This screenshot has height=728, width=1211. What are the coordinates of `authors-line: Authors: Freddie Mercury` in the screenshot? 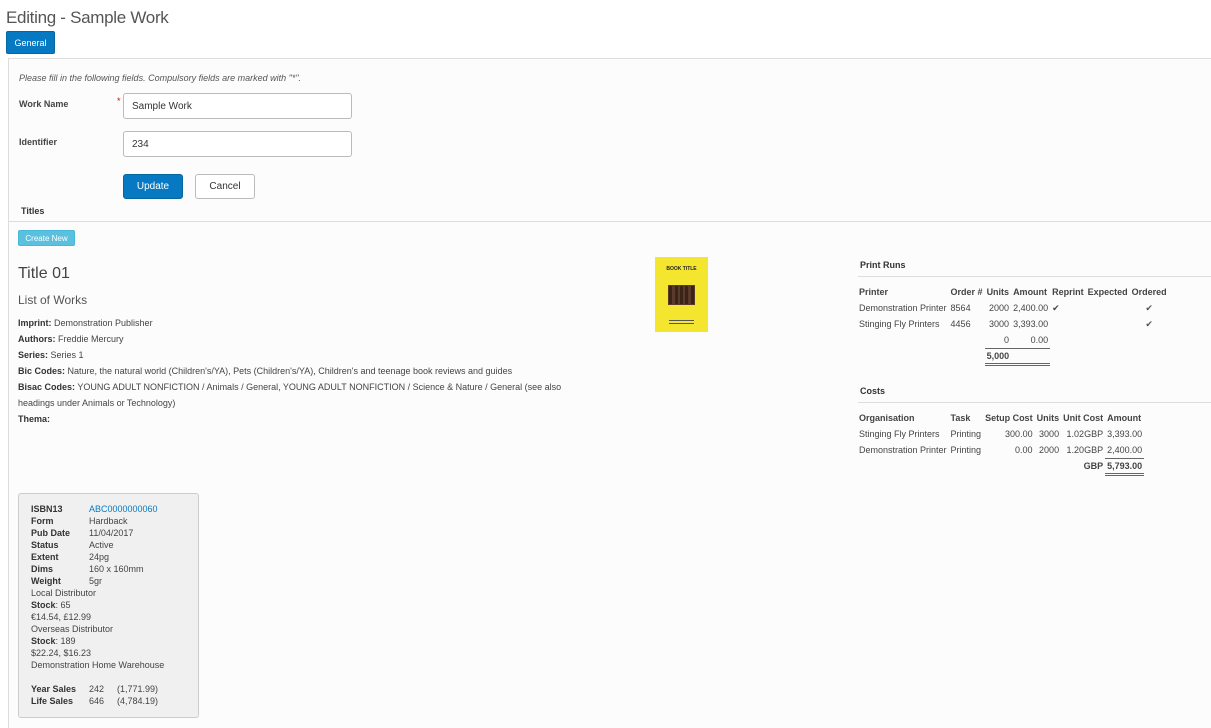 It's located at (71, 339).